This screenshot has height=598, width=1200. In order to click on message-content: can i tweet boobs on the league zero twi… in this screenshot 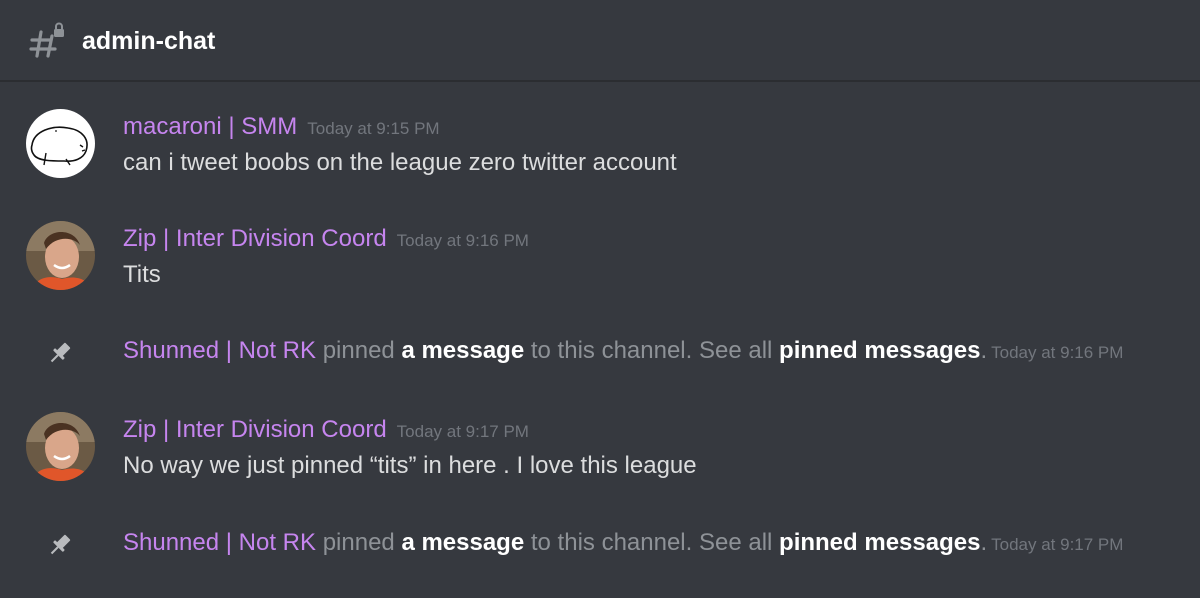, I will do `click(400, 162)`.